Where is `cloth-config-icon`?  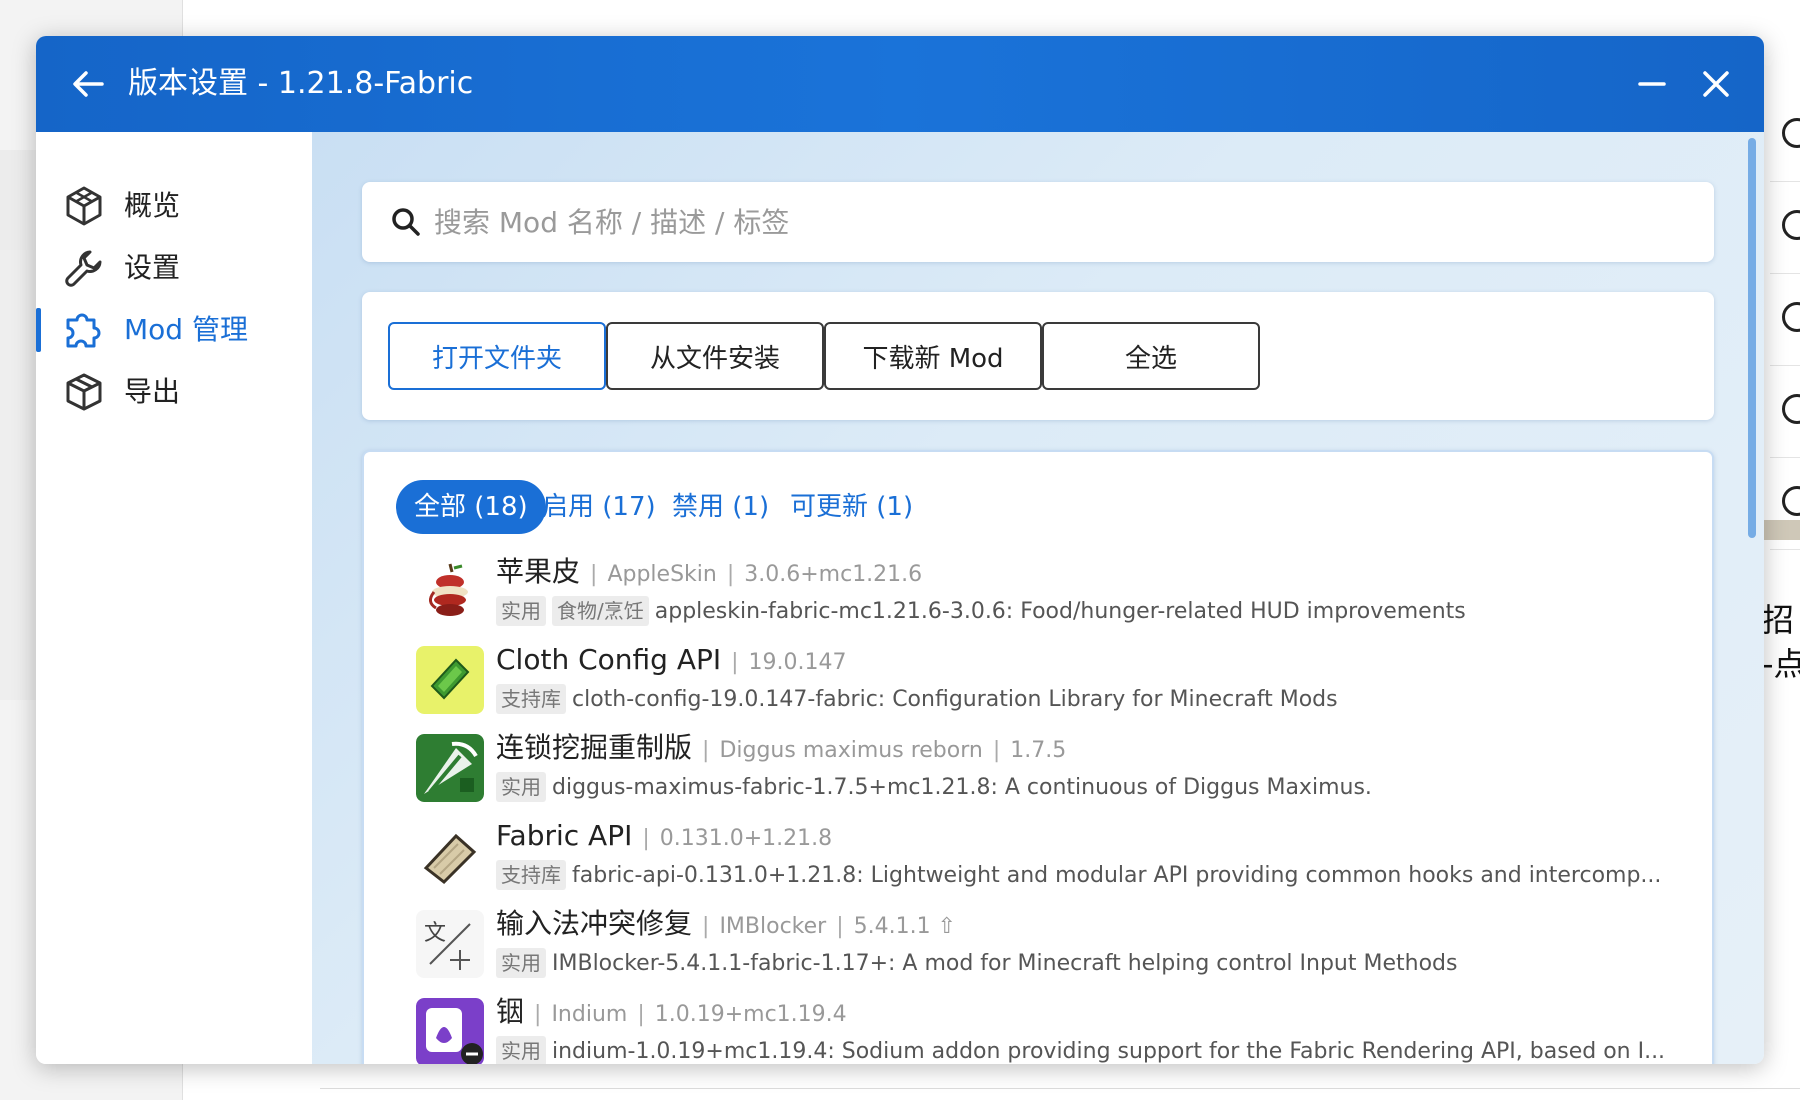
cloth-config-icon is located at coordinates (450, 680).